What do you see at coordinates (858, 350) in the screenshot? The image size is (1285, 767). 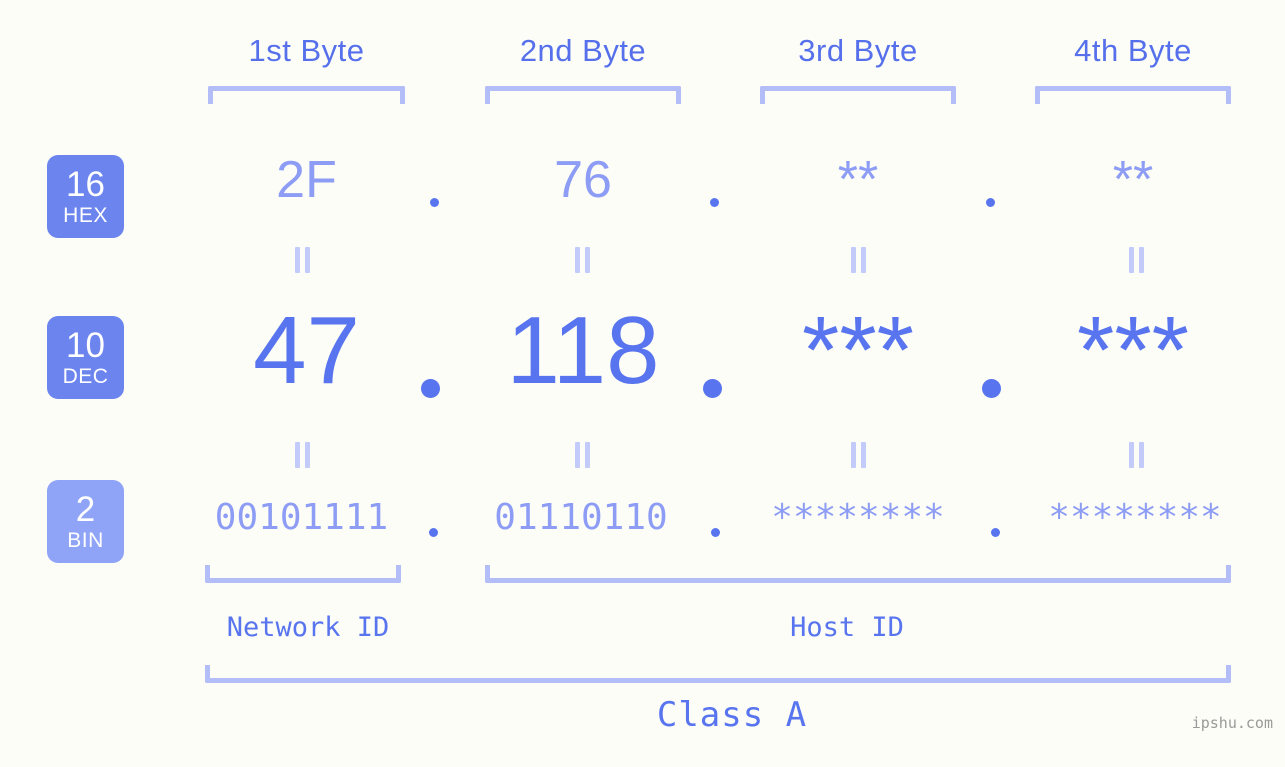 I see `dec-byte-3-value: ***` at bounding box center [858, 350].